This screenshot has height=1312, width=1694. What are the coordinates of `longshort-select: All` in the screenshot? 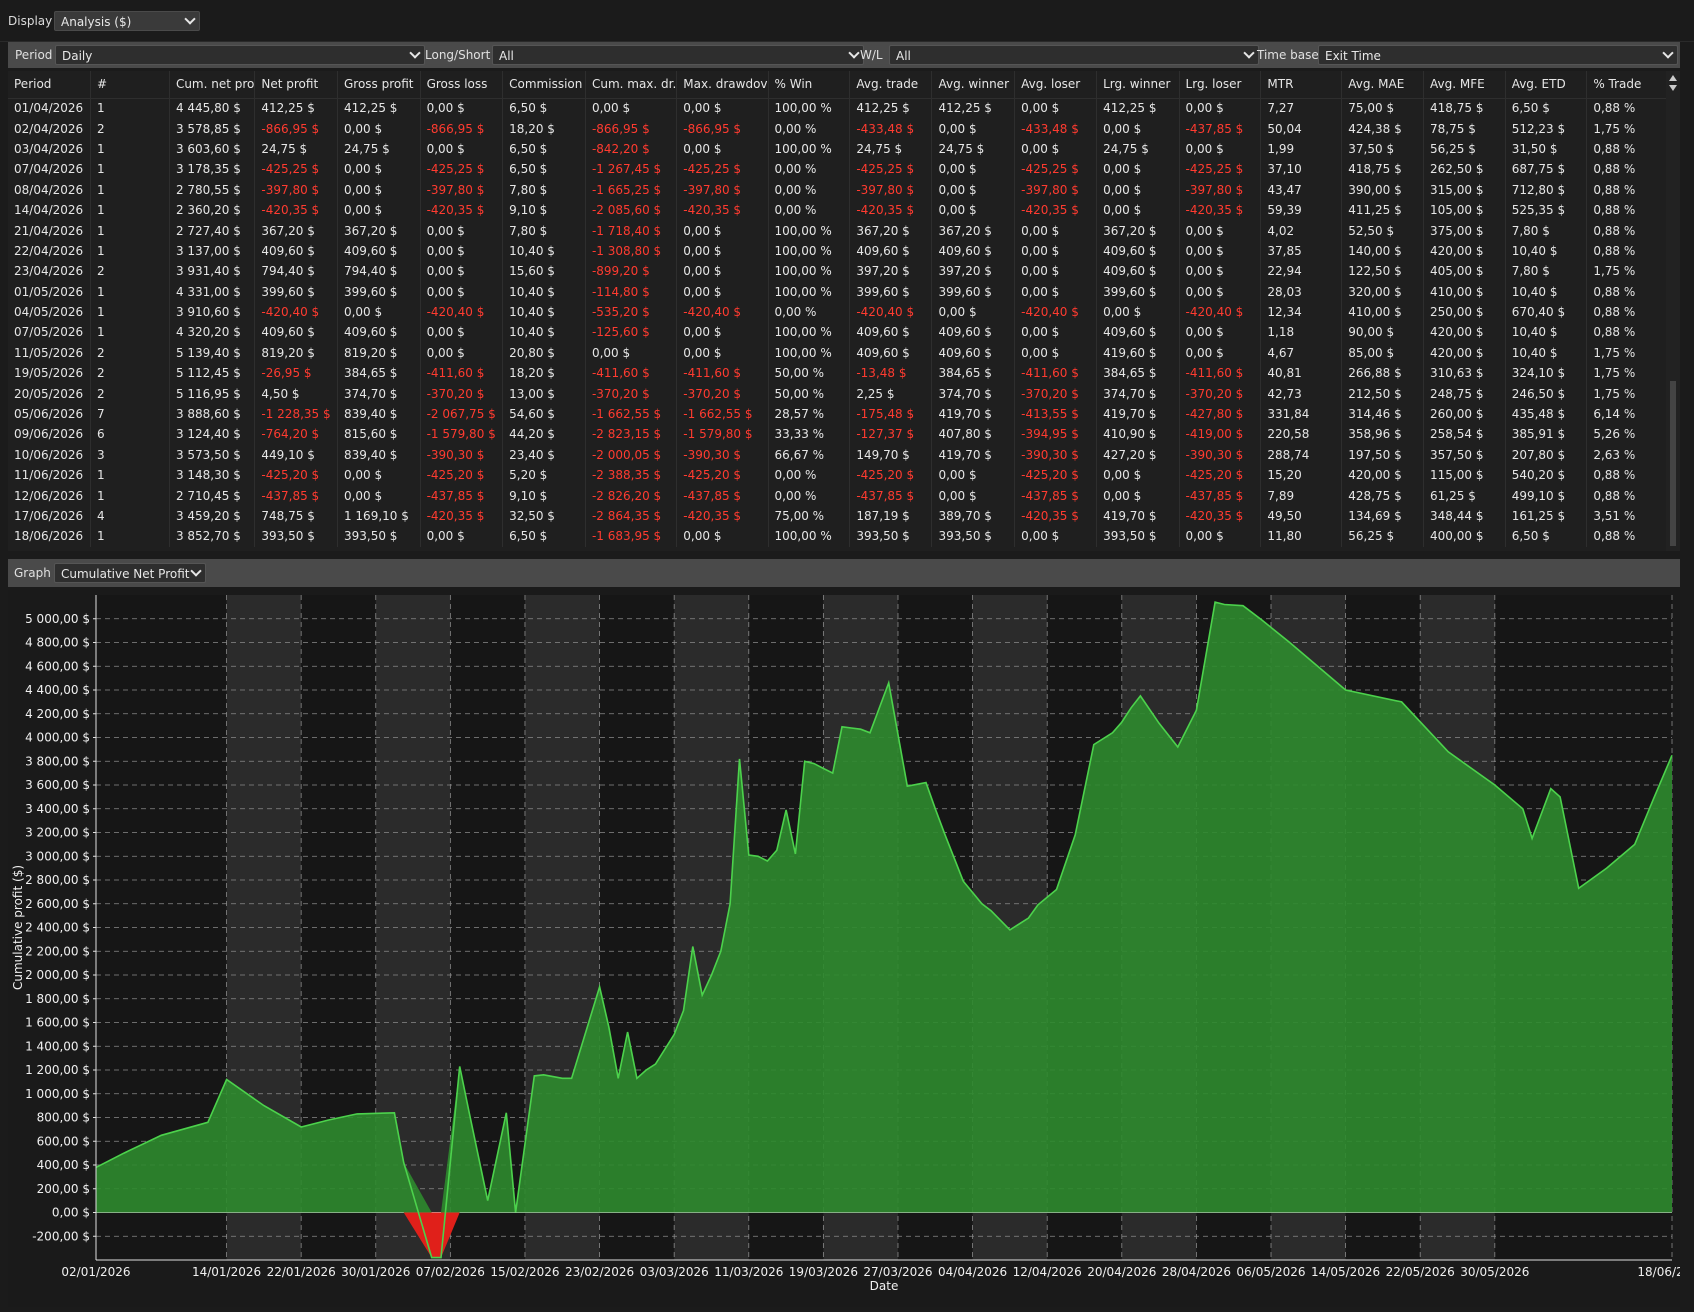 It's located at (678, 55).